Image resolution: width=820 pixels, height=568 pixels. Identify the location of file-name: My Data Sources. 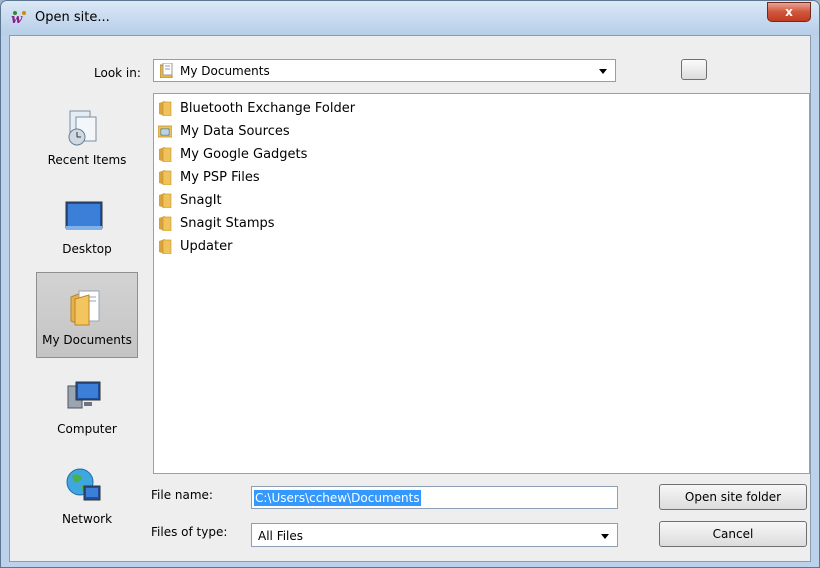
(235, 131).